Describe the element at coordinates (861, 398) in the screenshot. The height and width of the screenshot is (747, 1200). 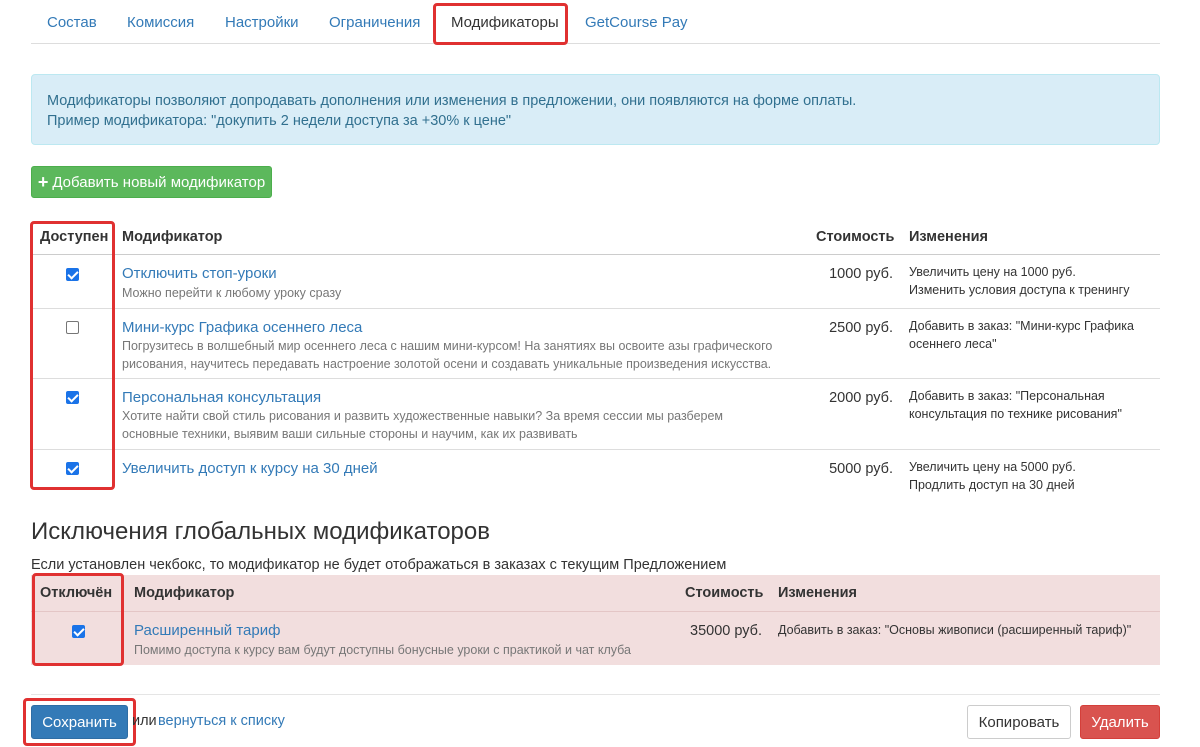
I see `modifier-price: 2000 руб.` at that location.